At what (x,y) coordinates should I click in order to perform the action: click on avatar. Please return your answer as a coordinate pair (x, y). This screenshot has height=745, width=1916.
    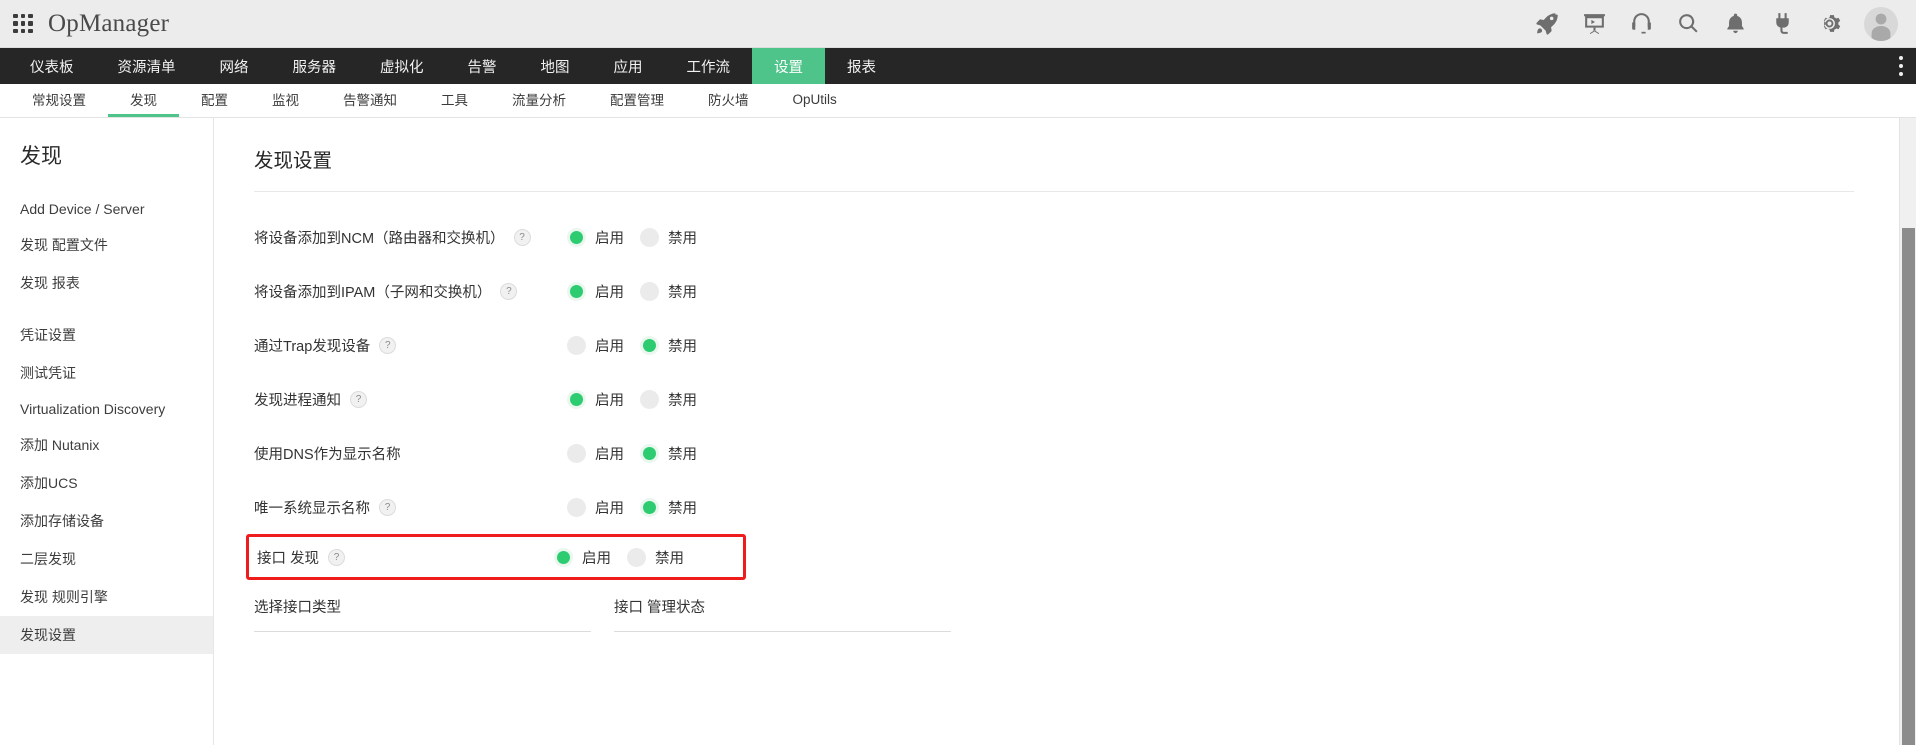
    Looking at the image, I should click on (1881, 23).